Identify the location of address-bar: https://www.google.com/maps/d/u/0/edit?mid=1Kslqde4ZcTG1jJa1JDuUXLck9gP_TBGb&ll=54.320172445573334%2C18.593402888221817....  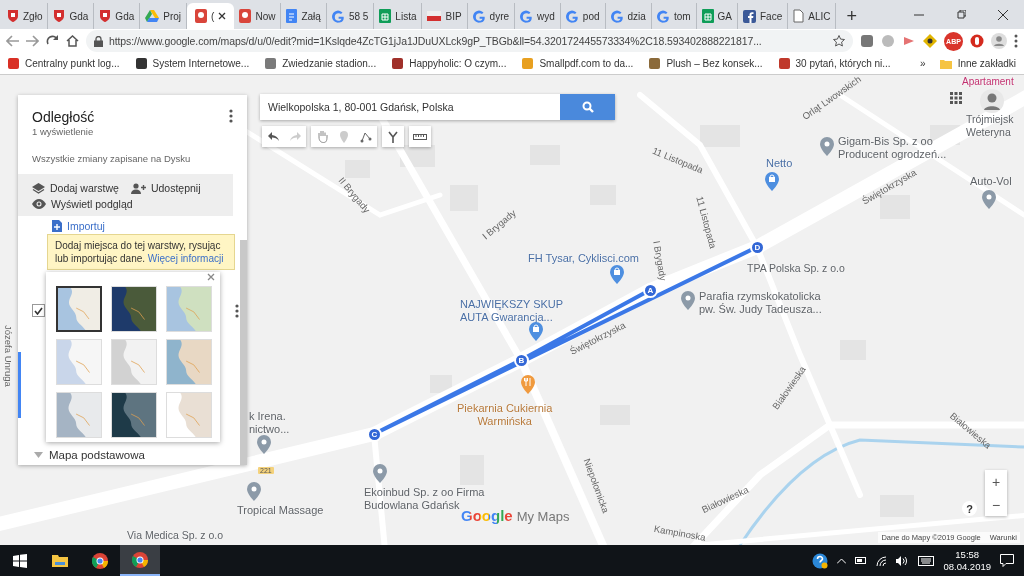
(469, 41).